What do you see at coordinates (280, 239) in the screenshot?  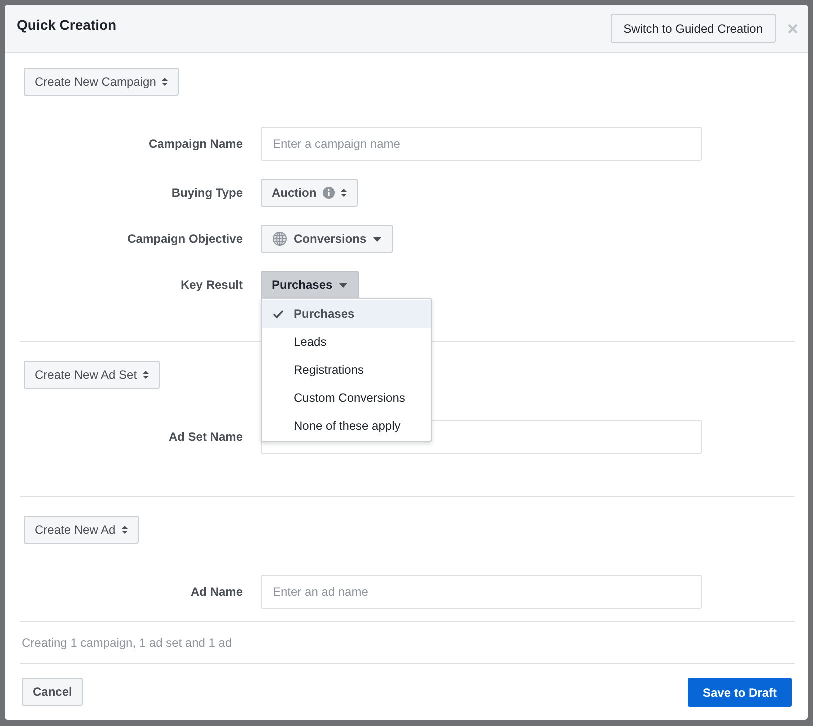 I see `globe-icon` at bounding box center [280, 239].